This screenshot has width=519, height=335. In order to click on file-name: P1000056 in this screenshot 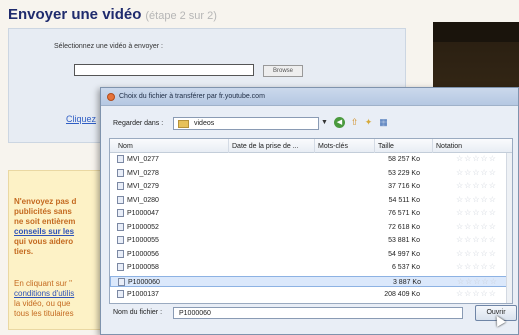, I will do `click(143, 254)`.